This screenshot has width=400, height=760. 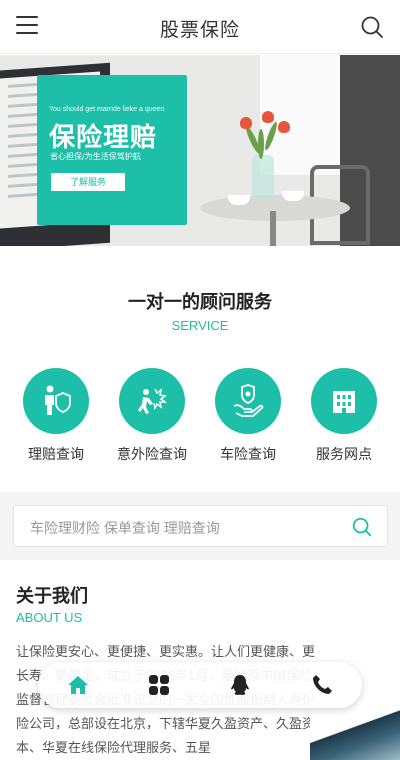 I want to click on accident-icon, so click(x=153, y=401).